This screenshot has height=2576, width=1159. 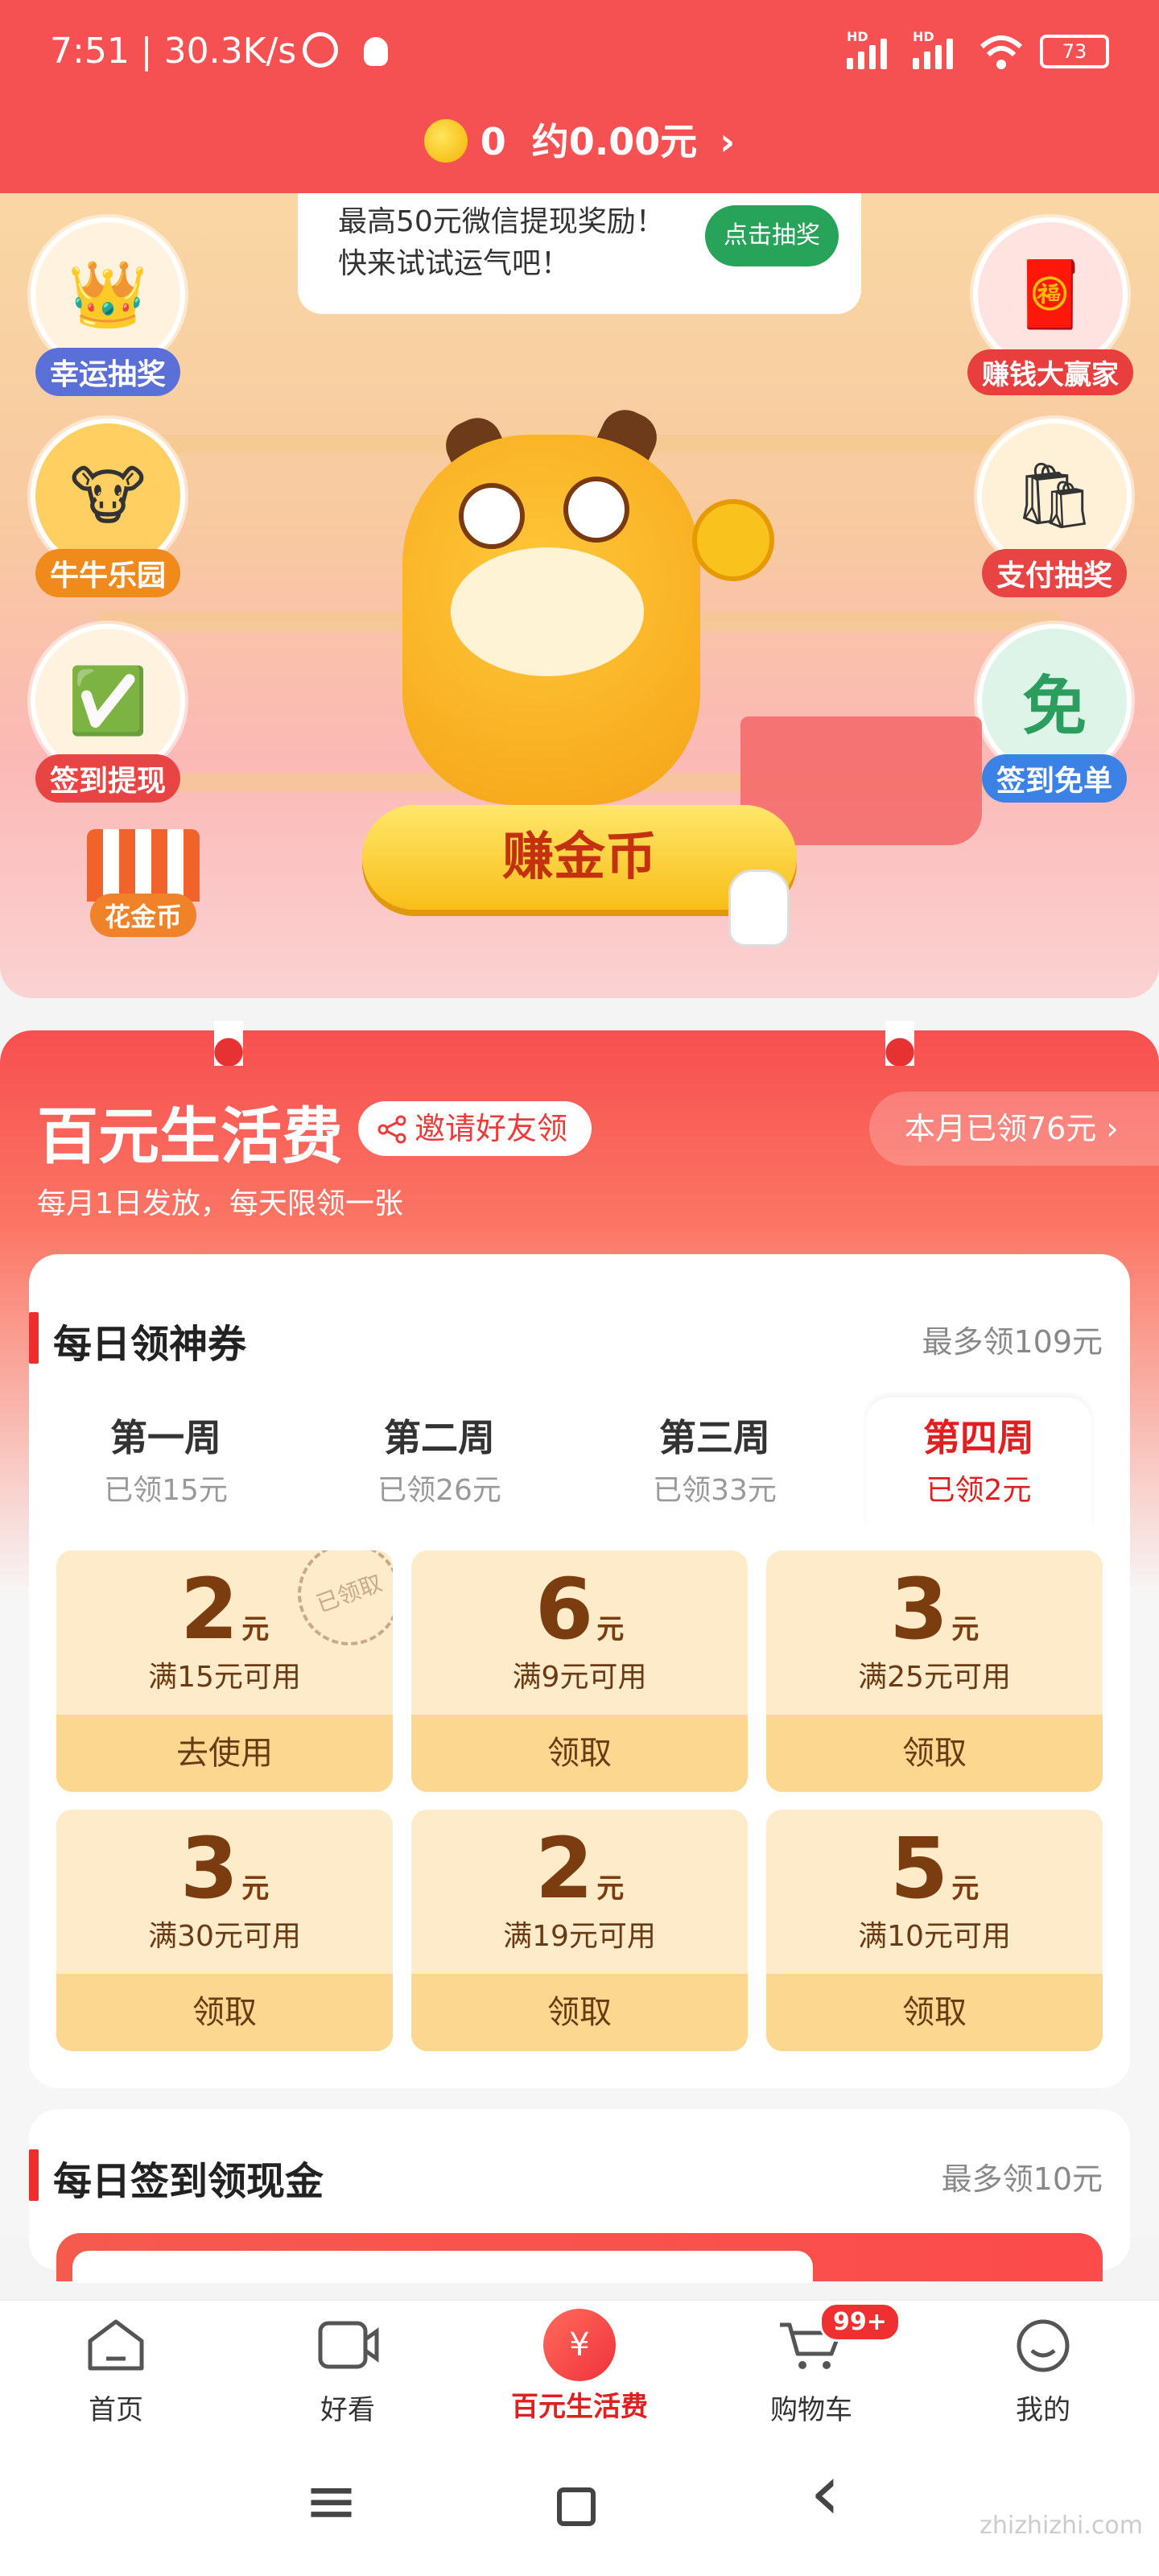 What do you see at coordinates (860, 2322) in the screenshot?
I see `cart-badge: 99+` at bounding box center [860, 2322].